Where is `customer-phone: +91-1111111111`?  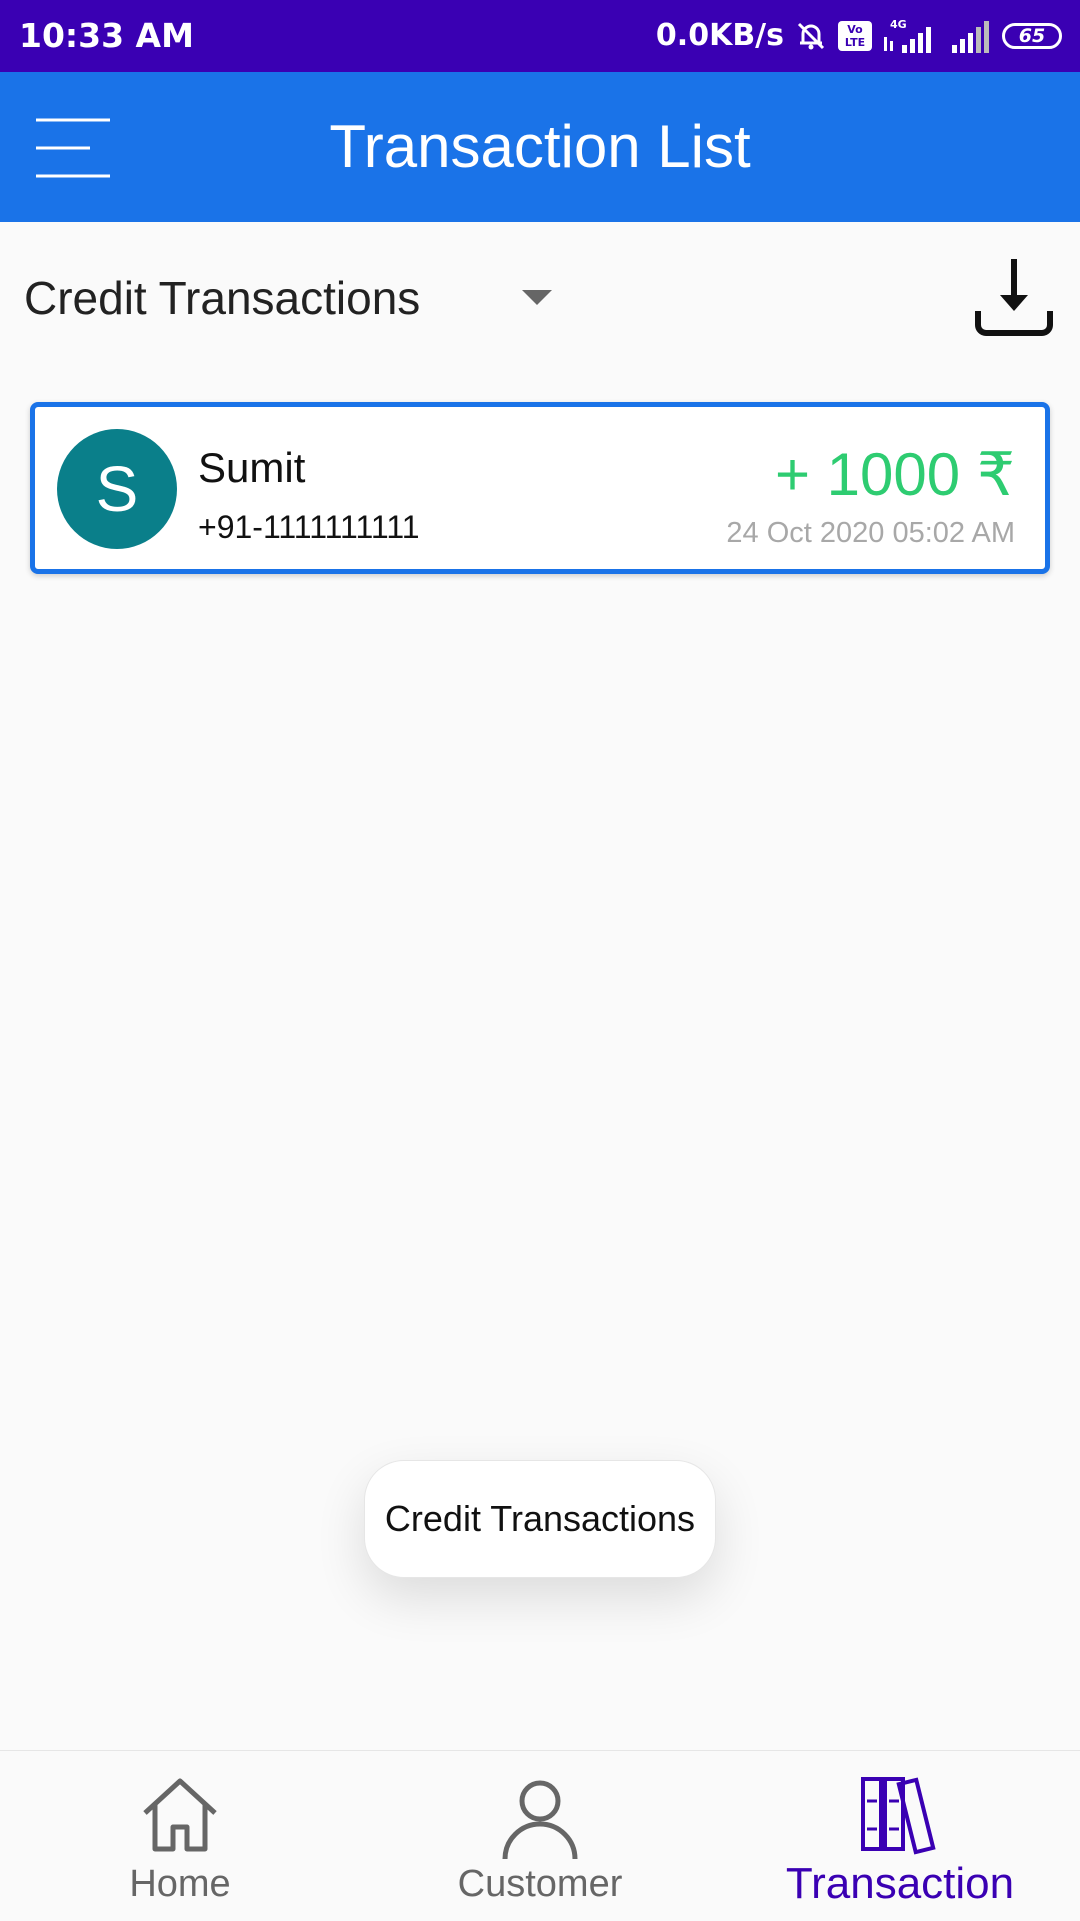
customer-phone: +91-1111111111 is located at coordinates (309, 527).